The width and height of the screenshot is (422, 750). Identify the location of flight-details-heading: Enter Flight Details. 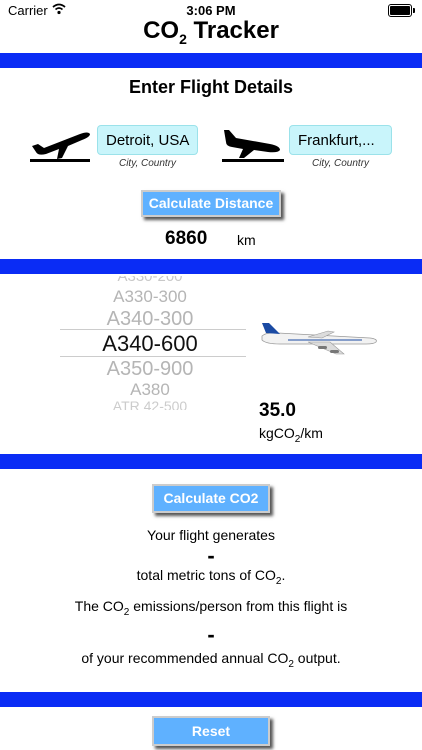
(211, 87).